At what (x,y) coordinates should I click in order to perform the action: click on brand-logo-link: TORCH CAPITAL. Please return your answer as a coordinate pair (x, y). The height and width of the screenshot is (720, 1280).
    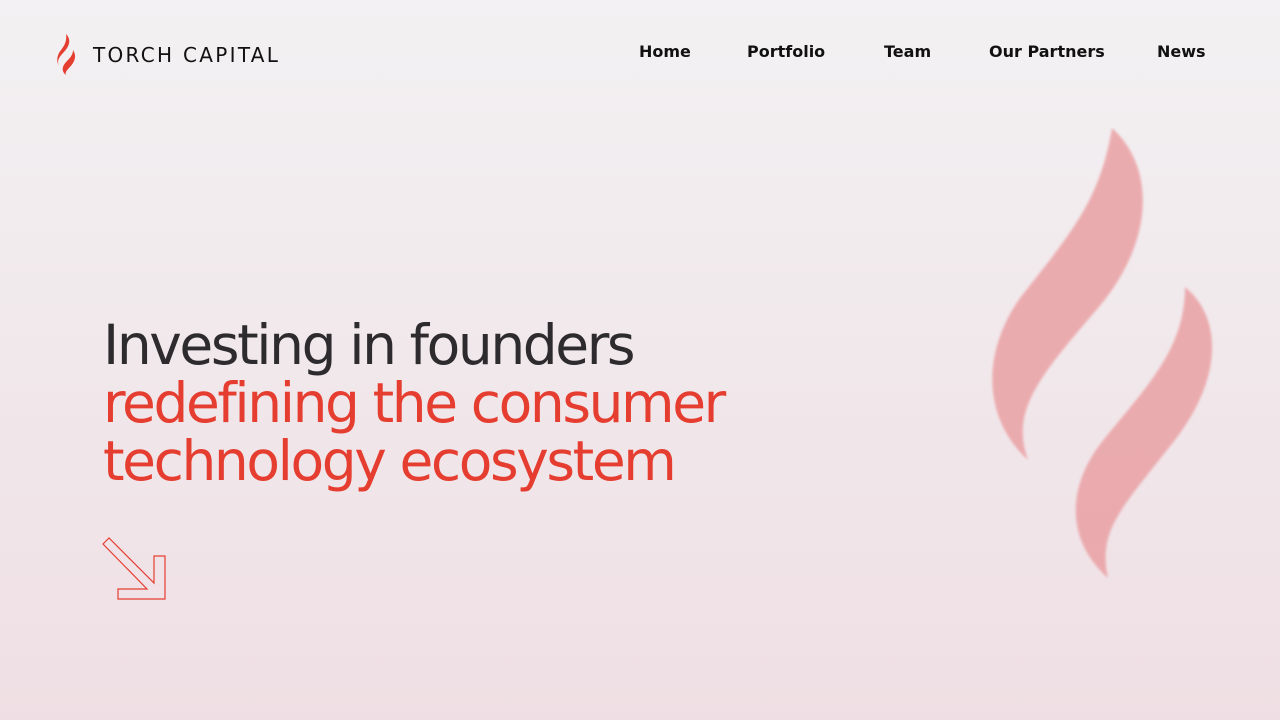
    Looking at the image, I should click on (167, 54).